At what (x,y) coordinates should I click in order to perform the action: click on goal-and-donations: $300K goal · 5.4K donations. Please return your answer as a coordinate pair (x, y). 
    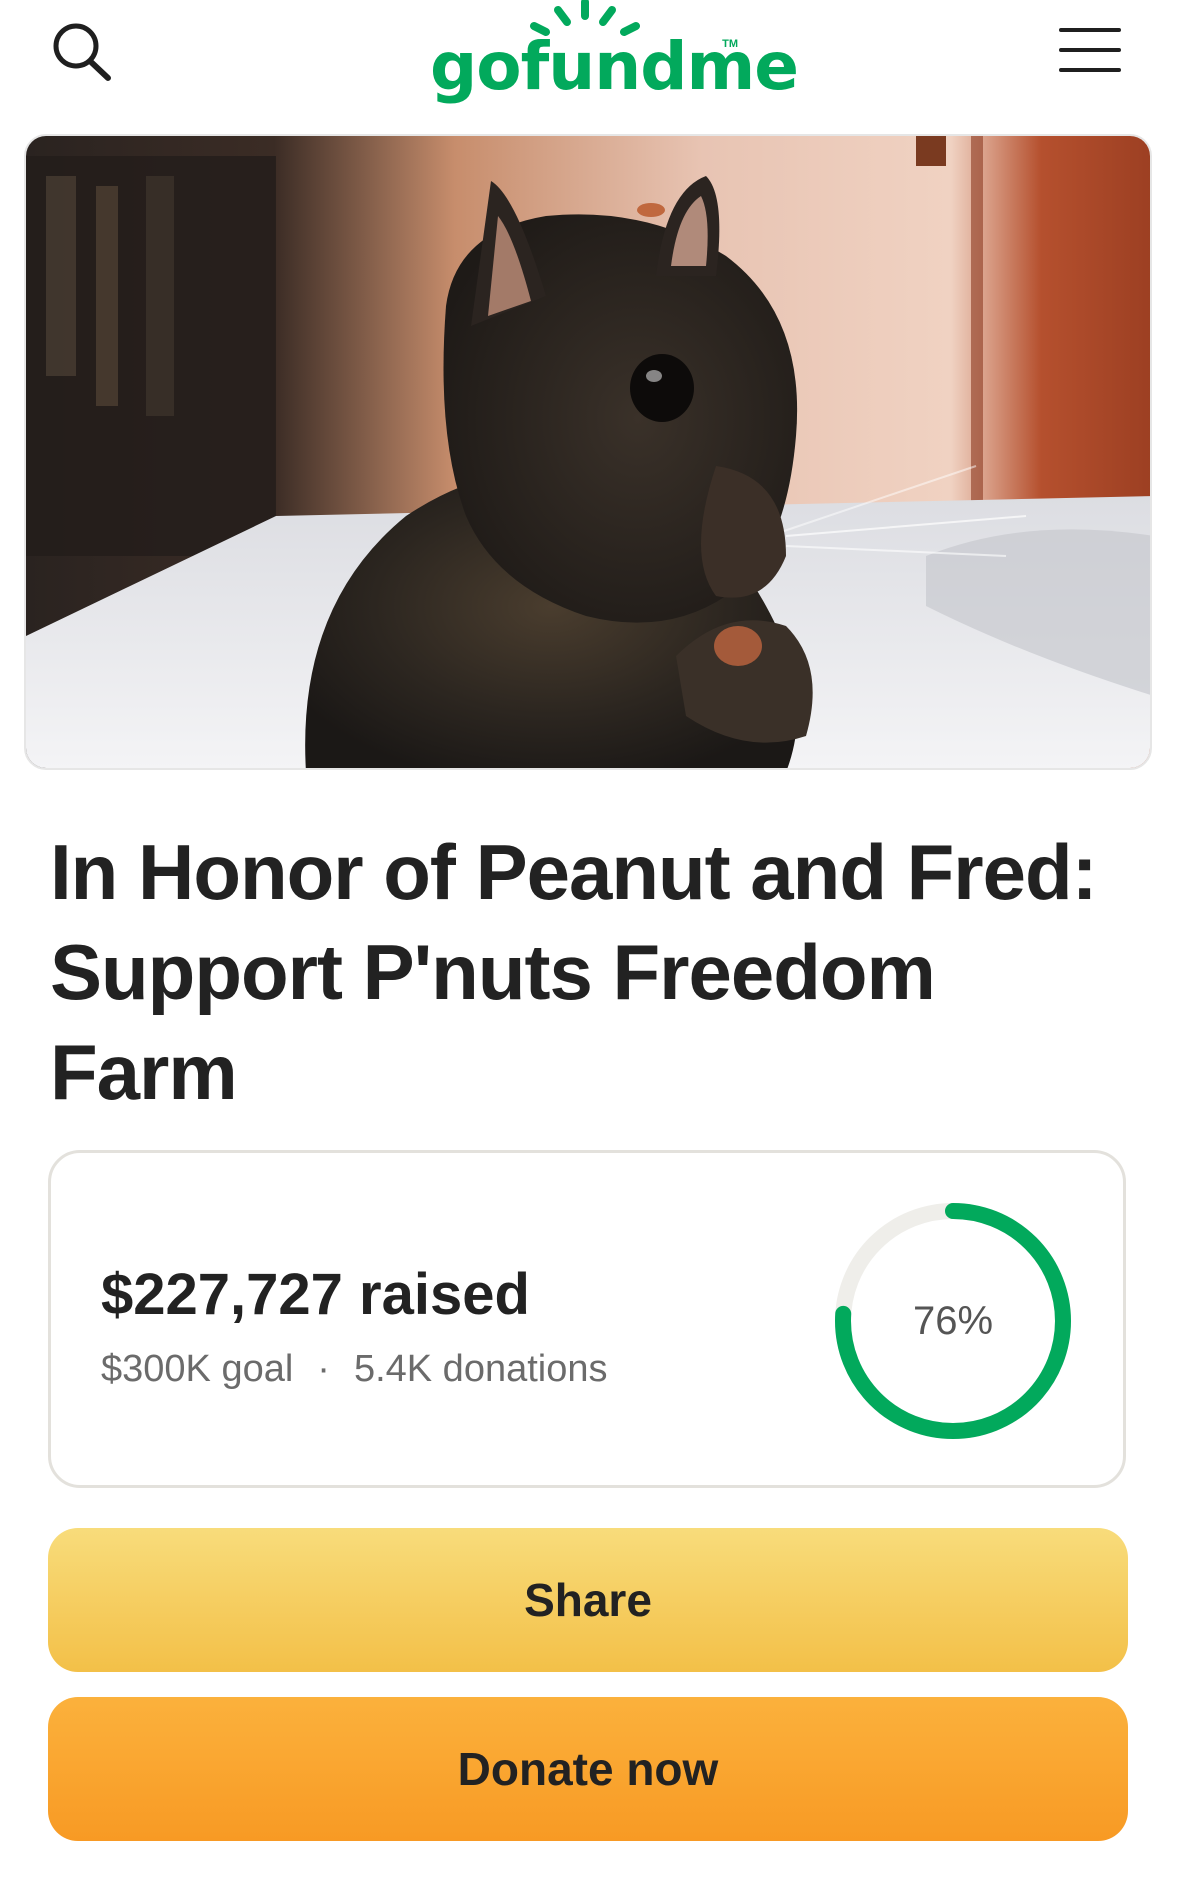
    Looking at the image, I should click on (354, 1369).